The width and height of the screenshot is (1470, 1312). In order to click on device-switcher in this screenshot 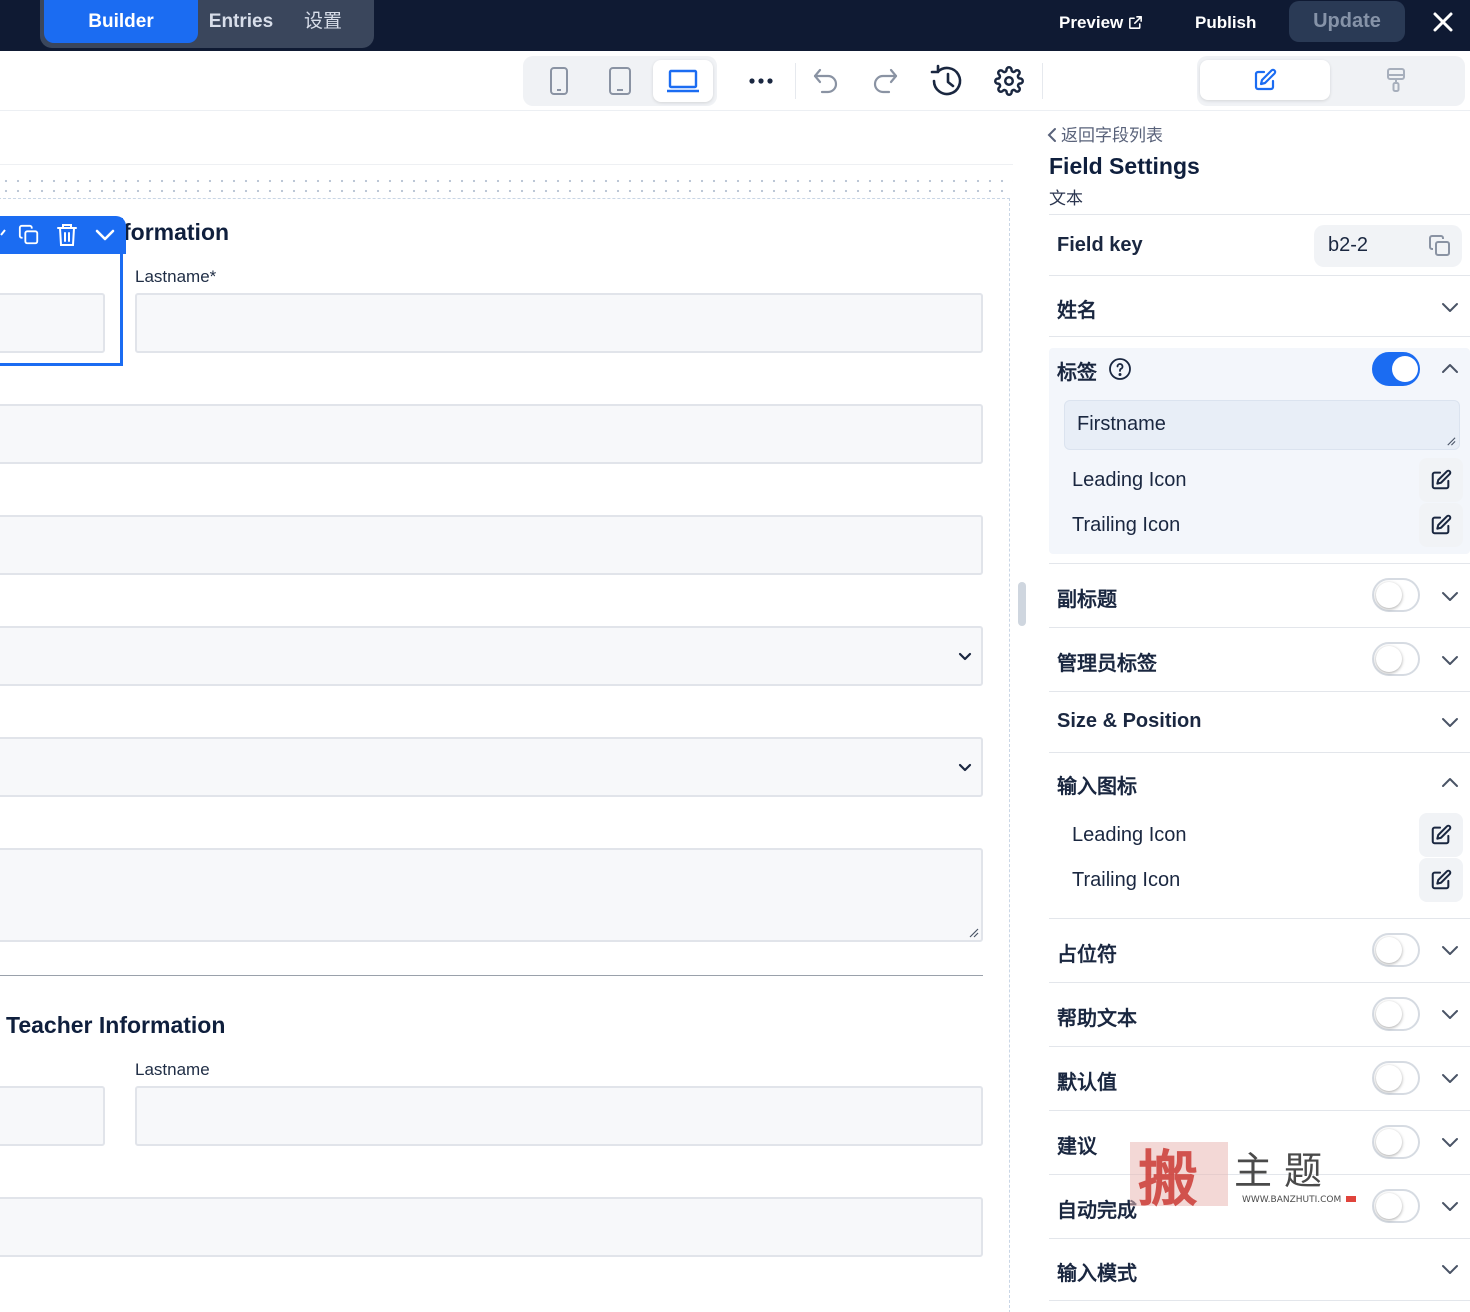, I will do `click(620, 81)`.